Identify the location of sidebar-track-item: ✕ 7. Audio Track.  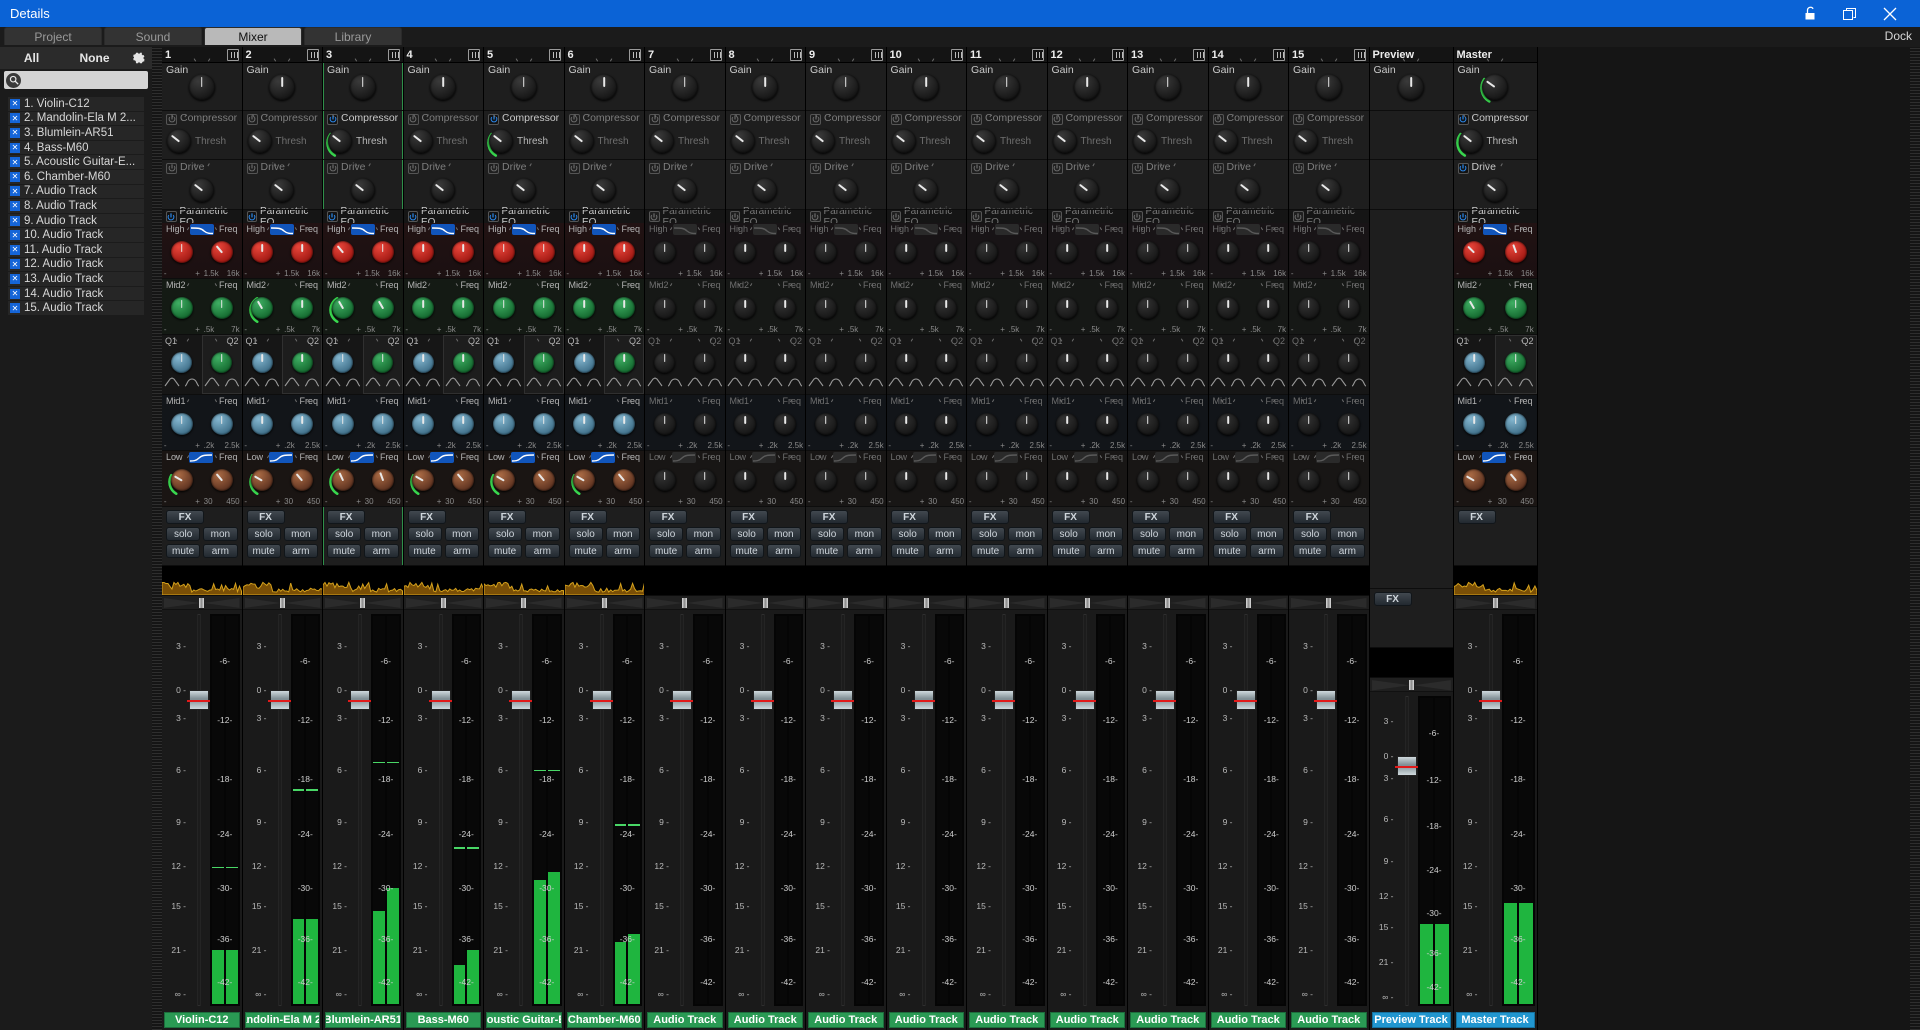
(76, 192).